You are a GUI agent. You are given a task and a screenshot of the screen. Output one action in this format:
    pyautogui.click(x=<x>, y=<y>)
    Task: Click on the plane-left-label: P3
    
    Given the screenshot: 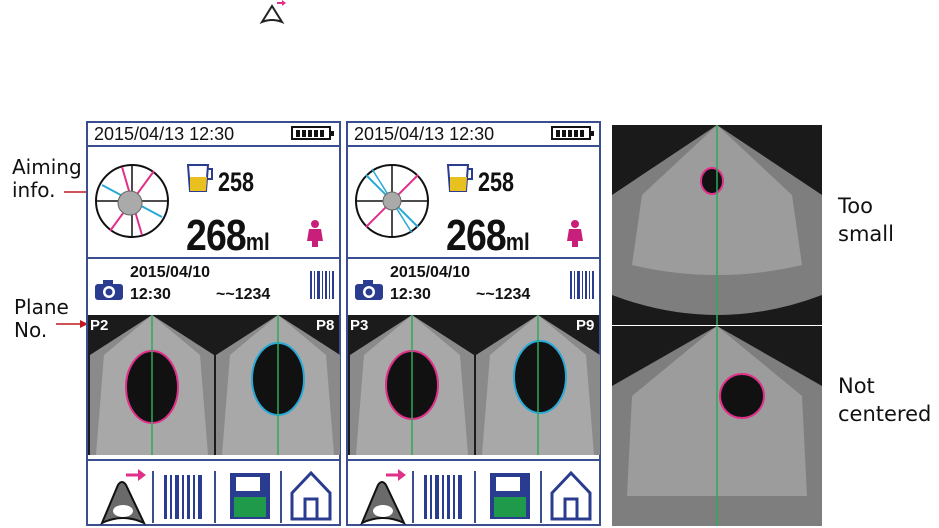 What is the action you would take?
    pyautogui.click(x=359, y=325)
    